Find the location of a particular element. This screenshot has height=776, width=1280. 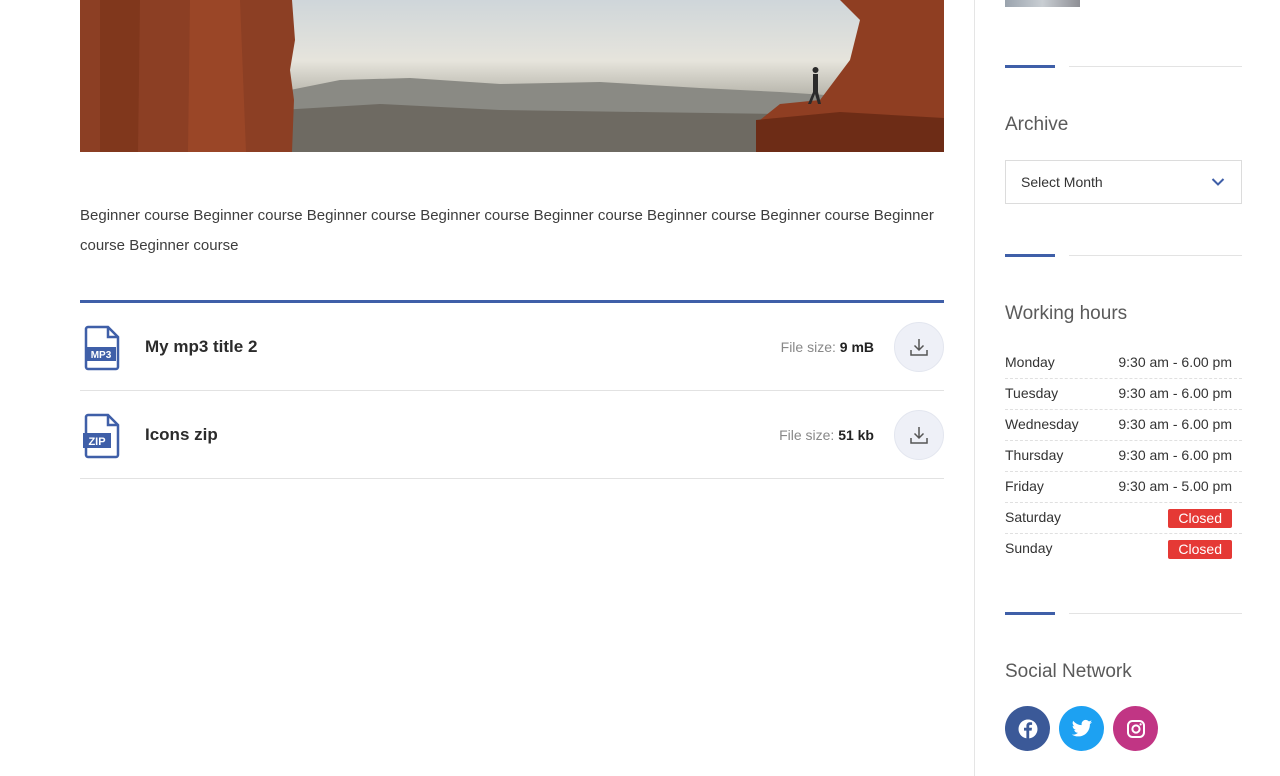

select-value: Select Month is located at coordinates (1062, 182).